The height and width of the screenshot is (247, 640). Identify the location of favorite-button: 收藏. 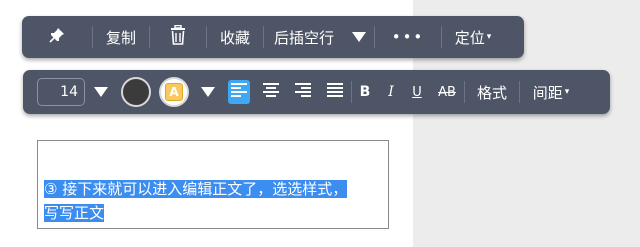
(235, 37).